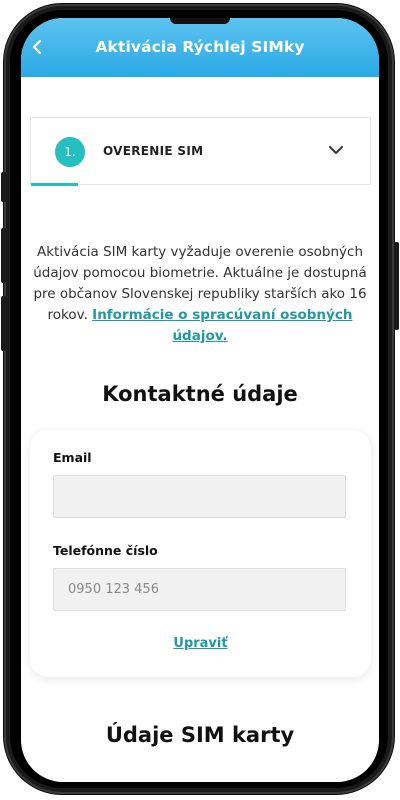 The width and height of the screenshot is (400, 800). I want to click on edit-link: Upraviť, so click(200, 643).